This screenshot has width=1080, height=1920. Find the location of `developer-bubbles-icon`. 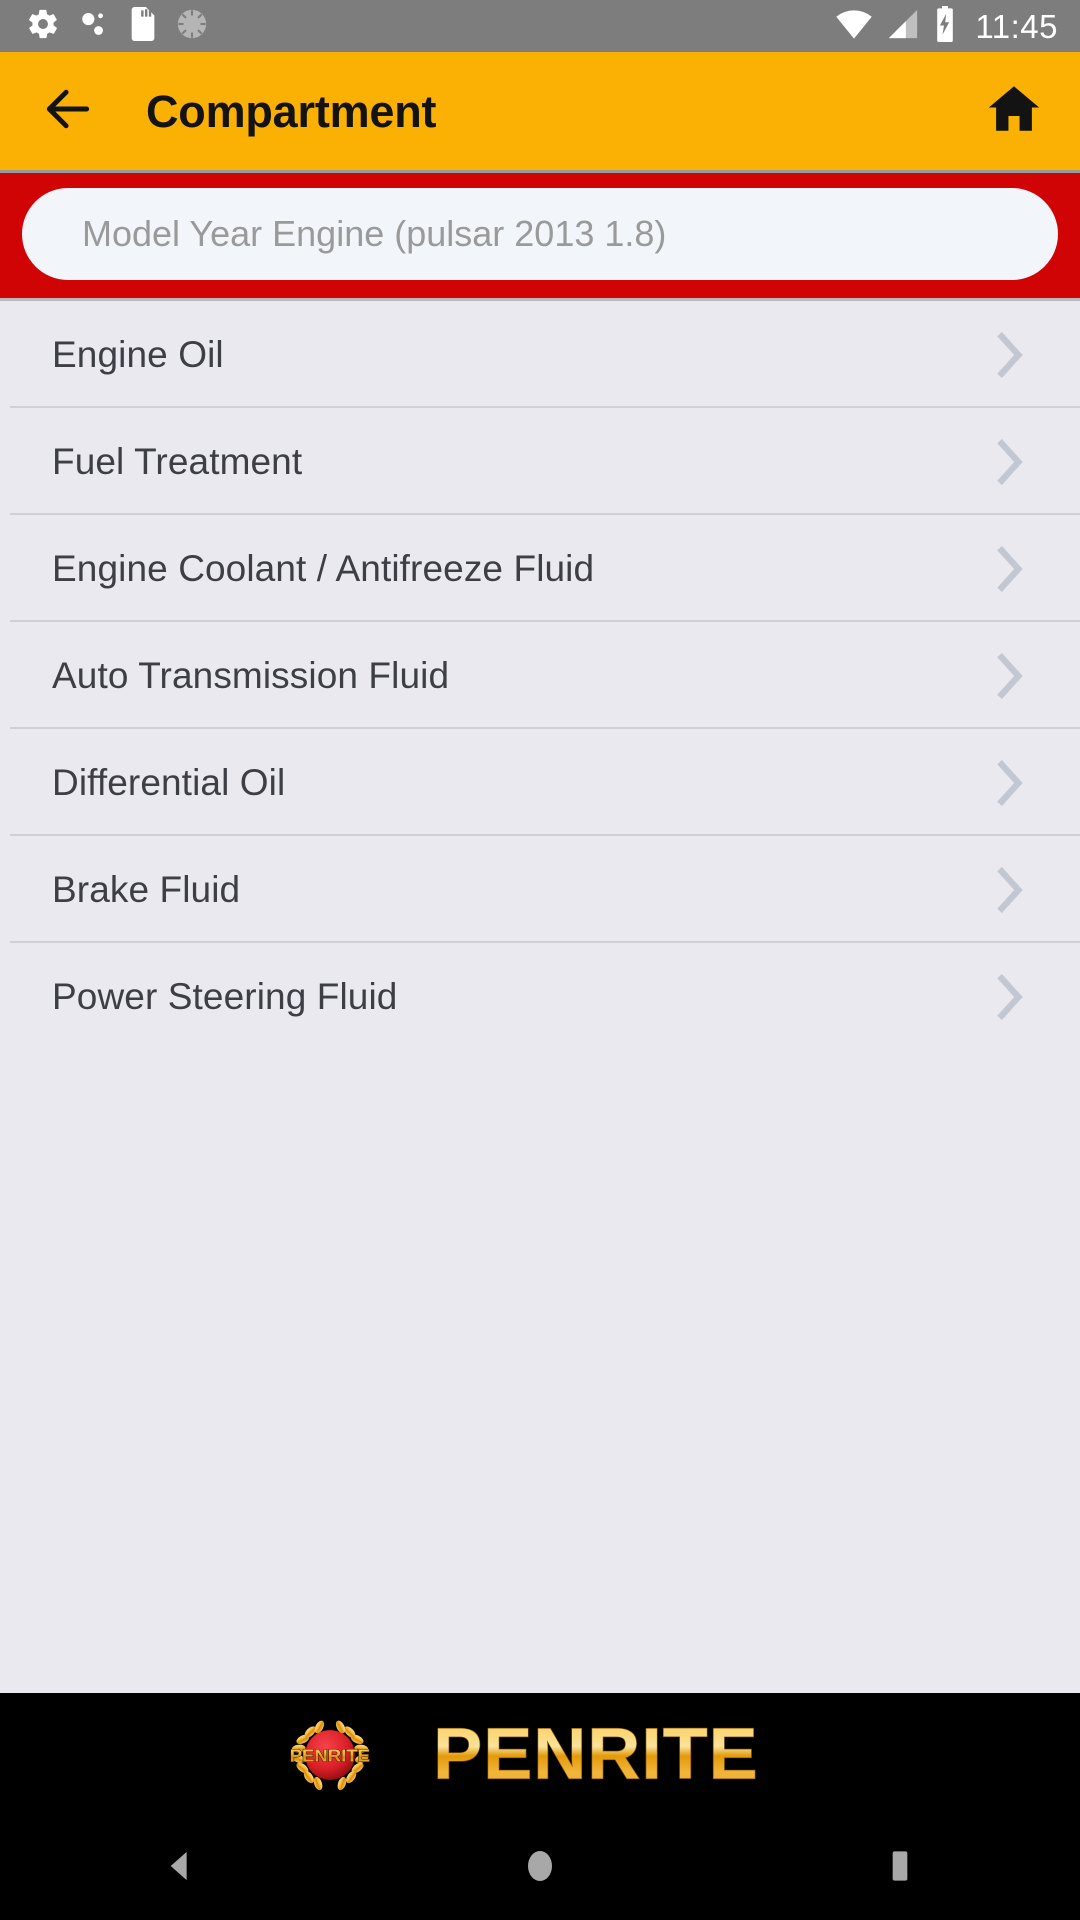

developer-bubbles-icon is located at coordinates (94, 26).